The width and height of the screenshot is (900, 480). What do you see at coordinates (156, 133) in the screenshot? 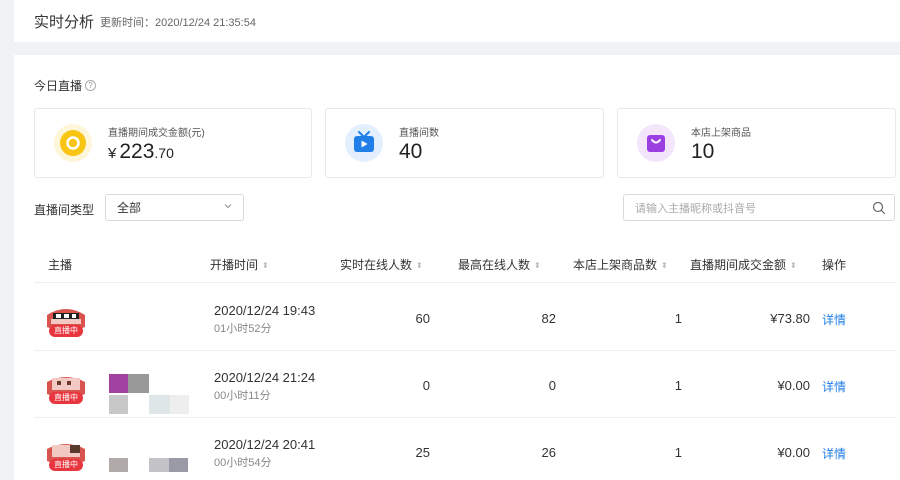
I see `stat-label: 直播期间成交金额(元)` at bounding box center [156, 133].